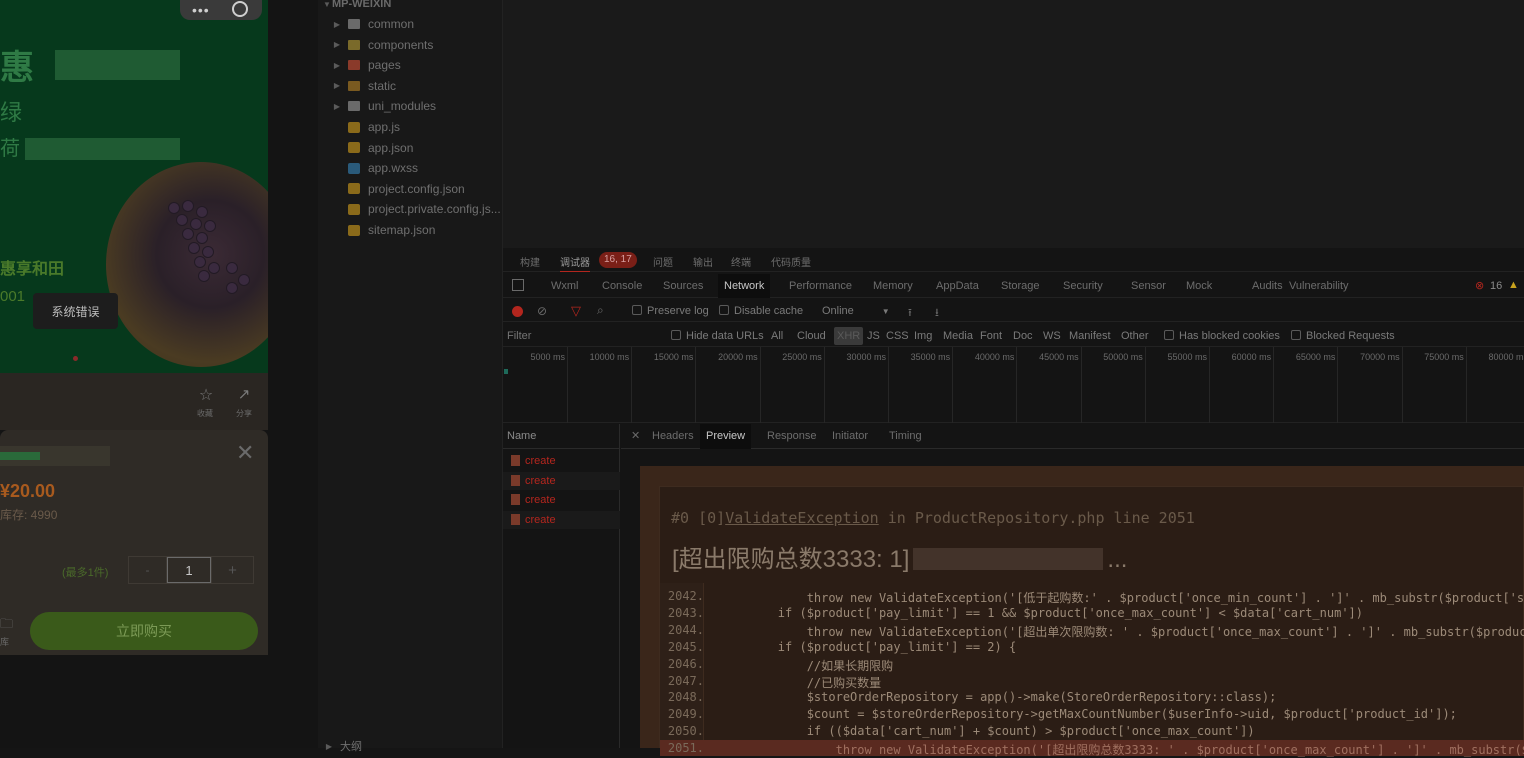 This screenshot has width=1524, height=758. What do you see at coordinates (897, 336) in the screenshot?
I see `type-filter: CSS` at bounding box center [897, 336].